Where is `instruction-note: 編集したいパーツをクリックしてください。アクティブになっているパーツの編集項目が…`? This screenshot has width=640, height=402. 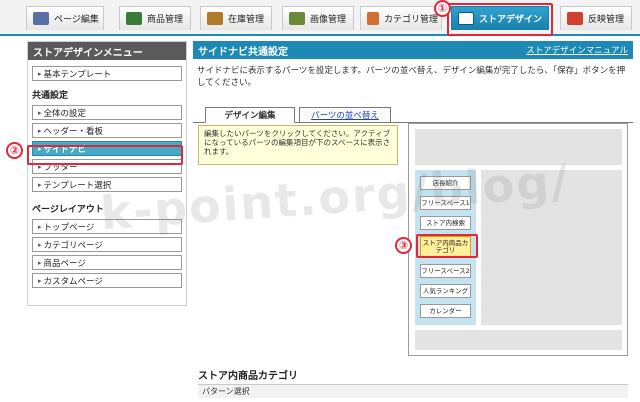 instruction-note: 編集したいパーツをクリックしてください。アクティブになっているパーツの編集項目が… is located at coordinates (298, 145).